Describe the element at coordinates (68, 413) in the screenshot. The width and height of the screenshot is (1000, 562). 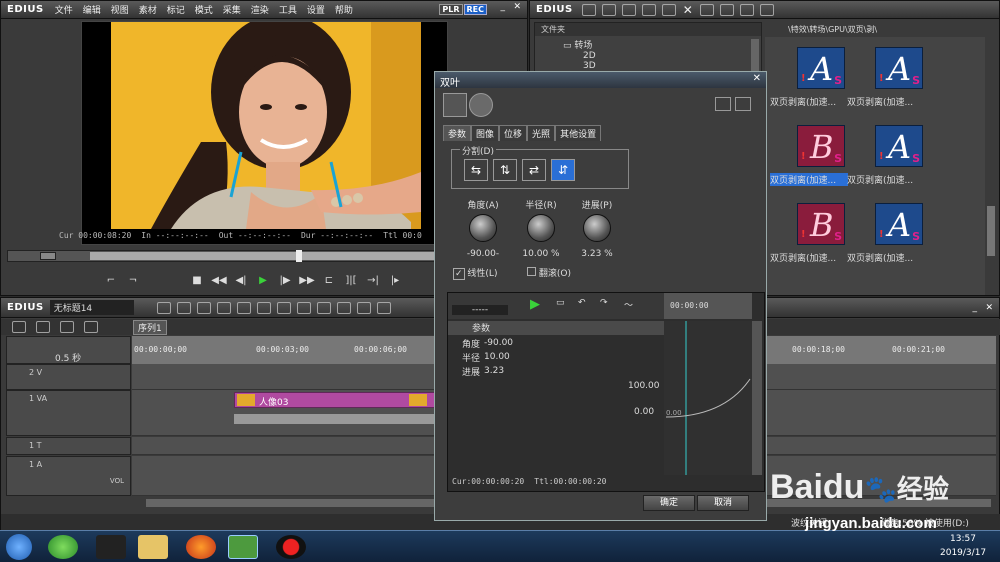
I see `track-header-1va: 1 VA` at that location.